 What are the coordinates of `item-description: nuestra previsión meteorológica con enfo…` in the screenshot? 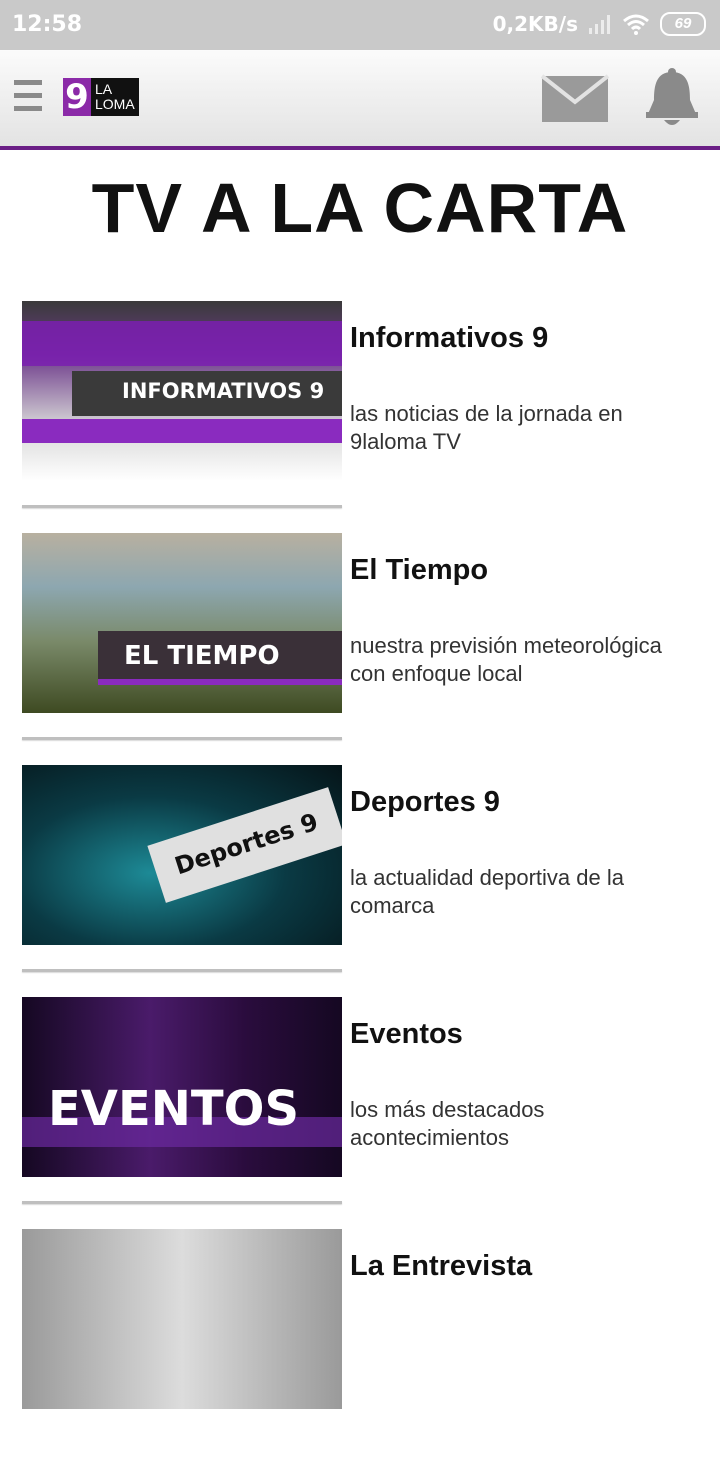 It's located at (506, 659).